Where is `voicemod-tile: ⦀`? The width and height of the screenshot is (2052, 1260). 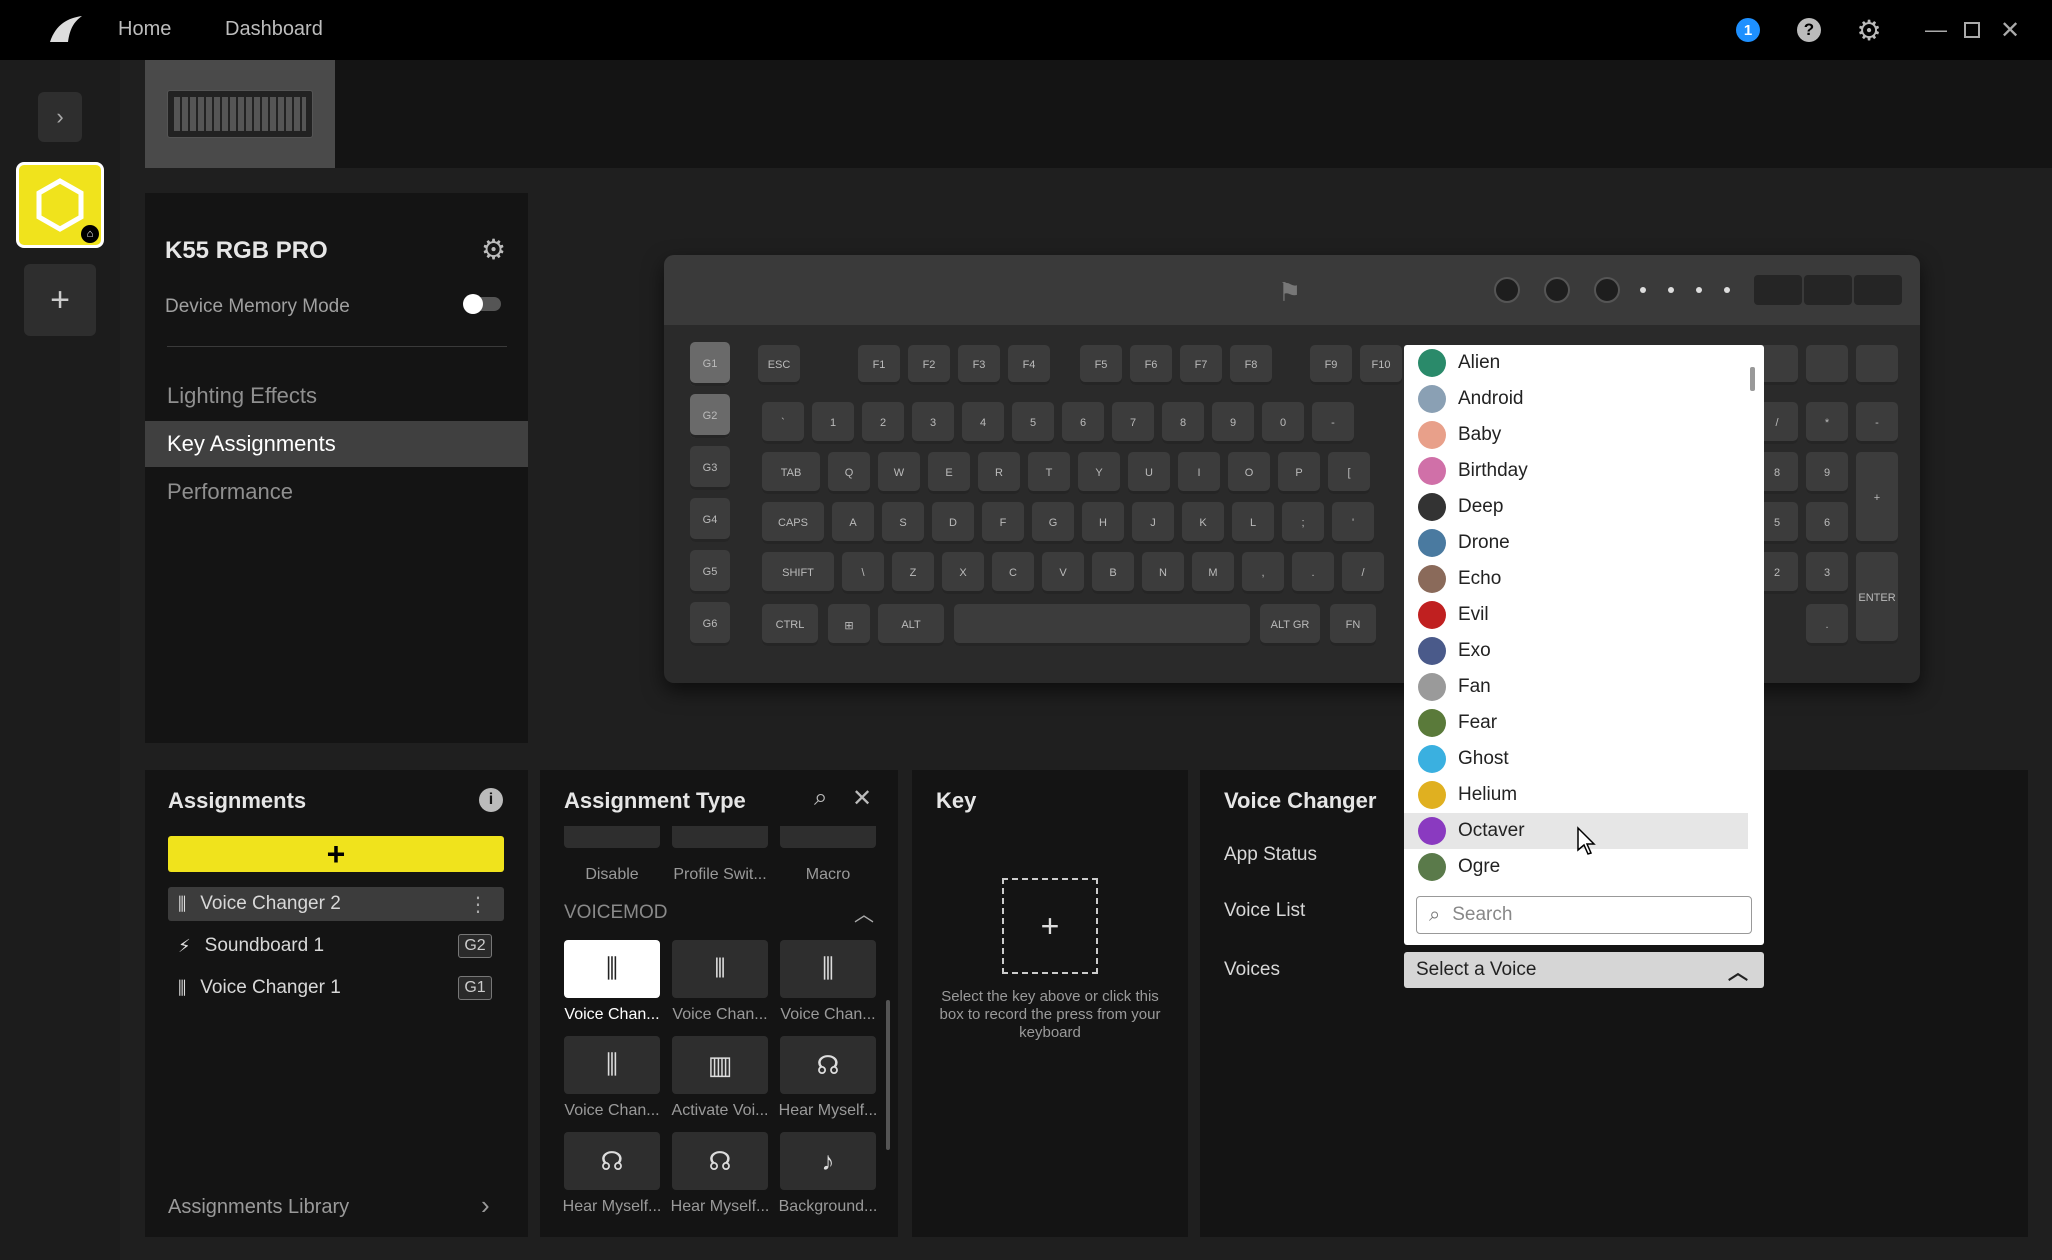
voicemod-tile: ⦀ is located at coordinates (720, 969).